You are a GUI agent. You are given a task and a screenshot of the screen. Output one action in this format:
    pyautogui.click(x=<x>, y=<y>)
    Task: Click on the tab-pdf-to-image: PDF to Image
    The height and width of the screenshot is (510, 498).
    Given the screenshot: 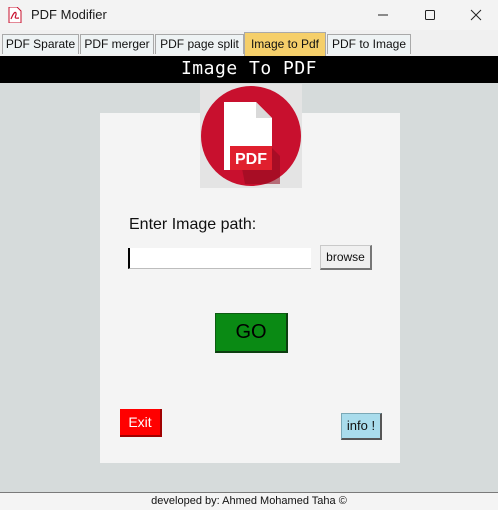 What is the action you would take?
    pyautogui.click(x=369, y=44)
    